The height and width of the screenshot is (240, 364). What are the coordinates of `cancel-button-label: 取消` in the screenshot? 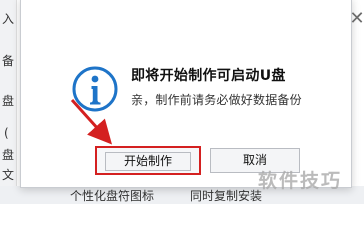 It's located at (254, 160).